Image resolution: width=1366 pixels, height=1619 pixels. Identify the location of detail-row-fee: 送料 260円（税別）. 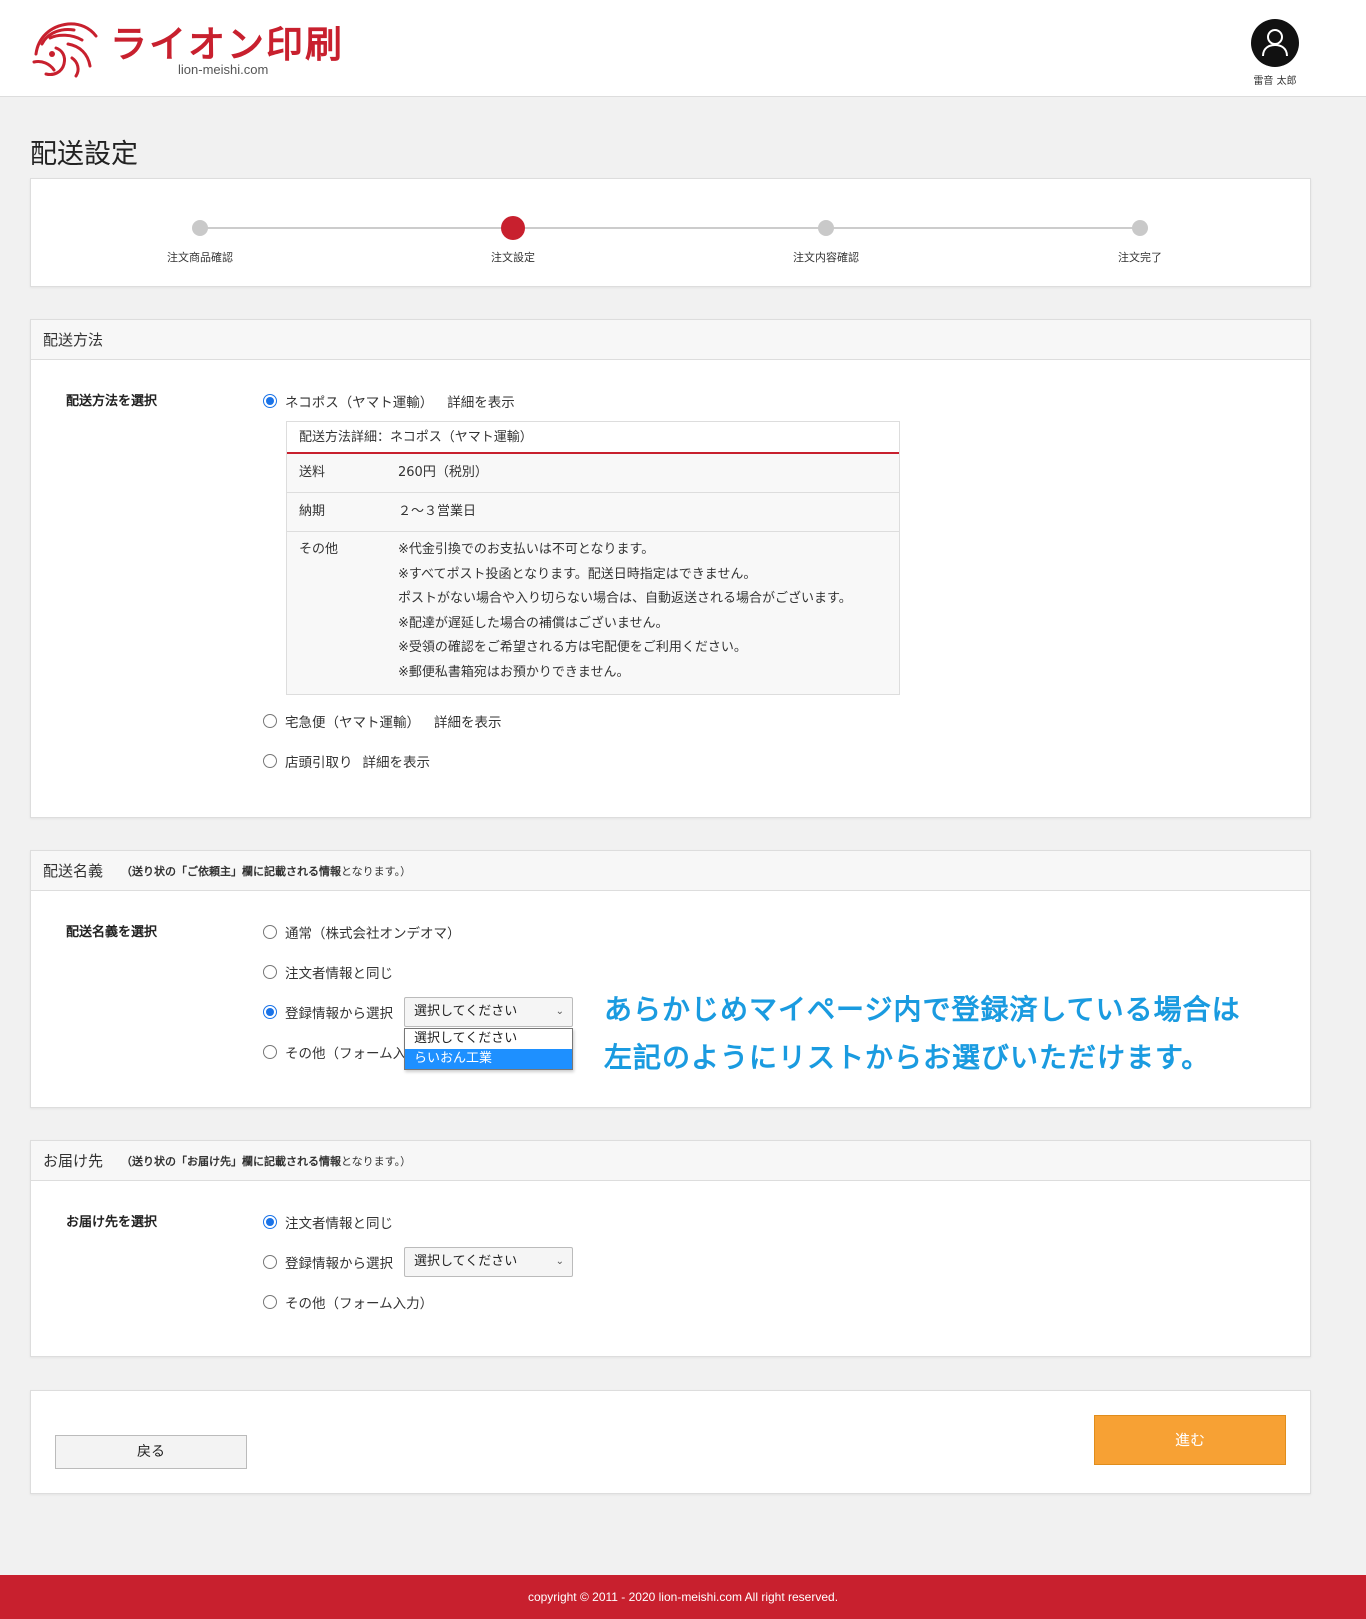
(593, 473).